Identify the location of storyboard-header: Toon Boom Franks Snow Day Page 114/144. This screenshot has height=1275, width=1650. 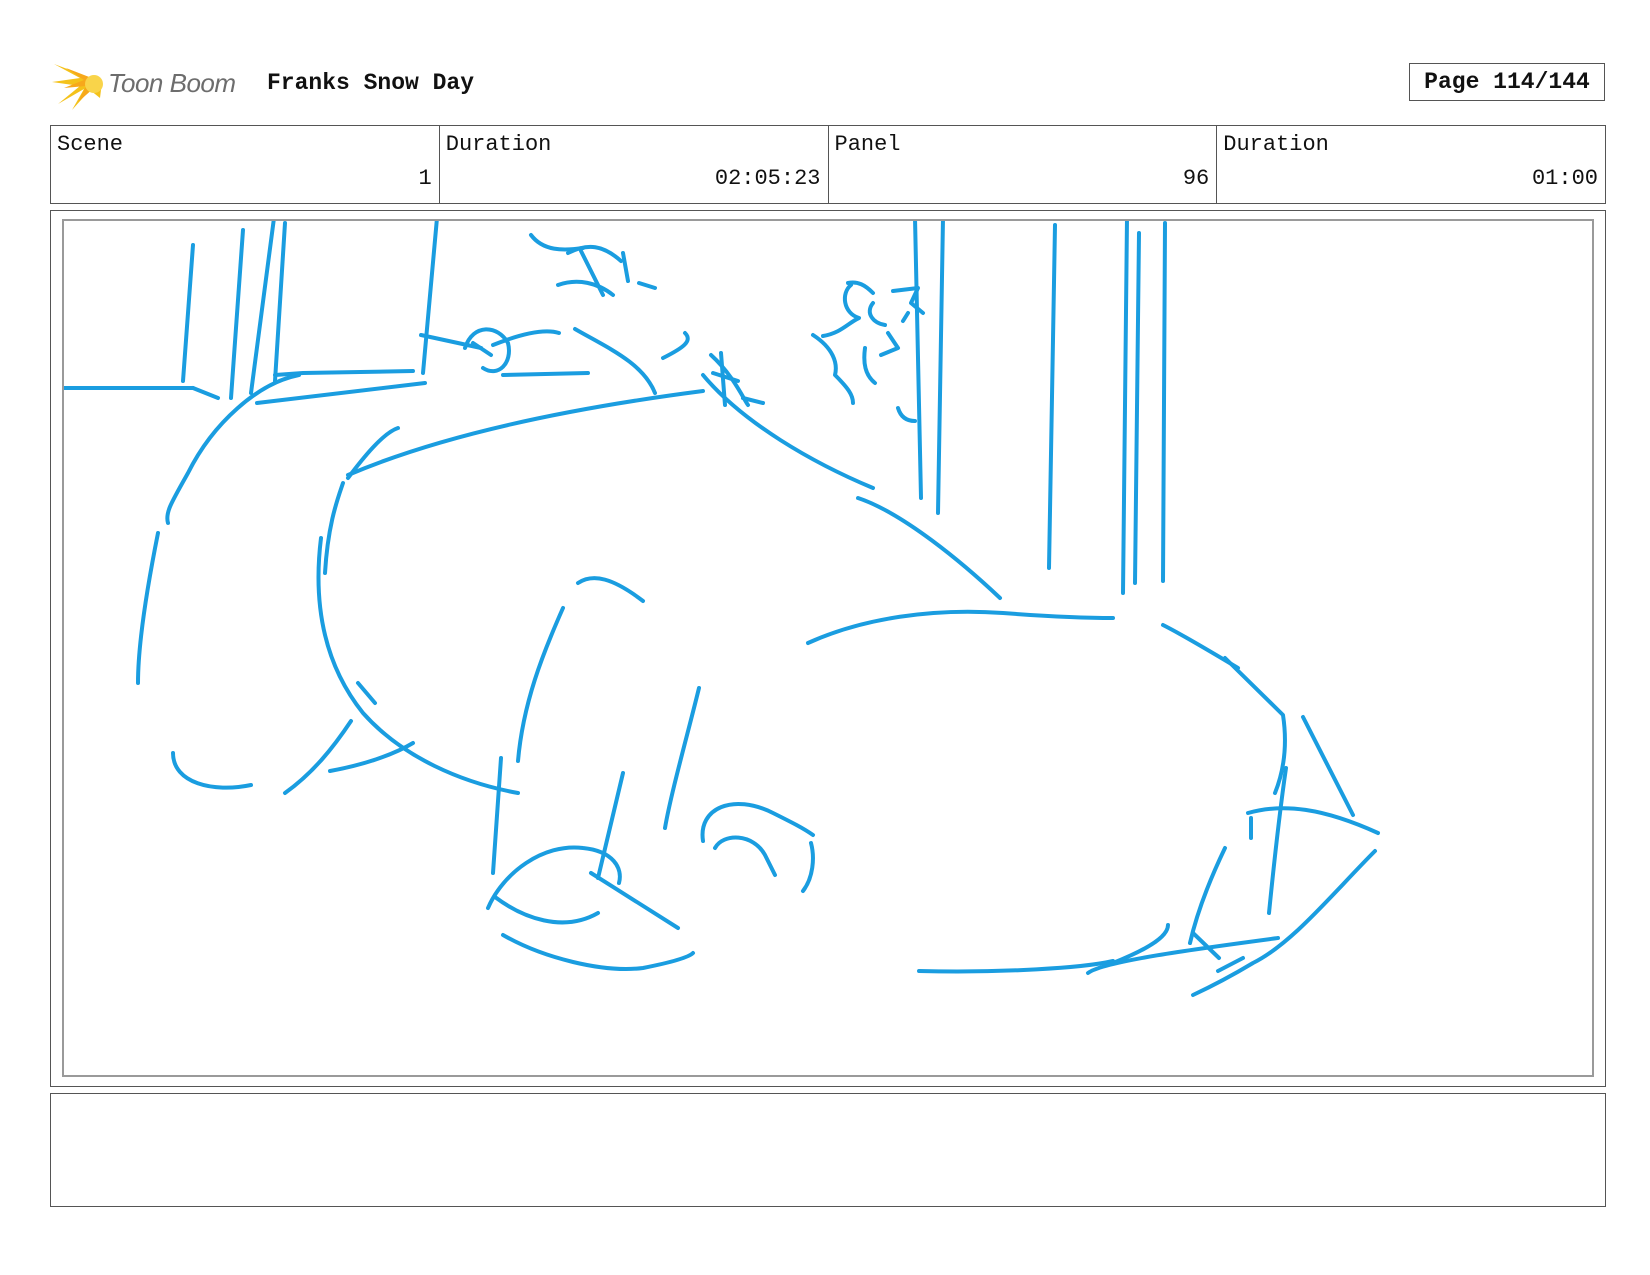
(827, 84).